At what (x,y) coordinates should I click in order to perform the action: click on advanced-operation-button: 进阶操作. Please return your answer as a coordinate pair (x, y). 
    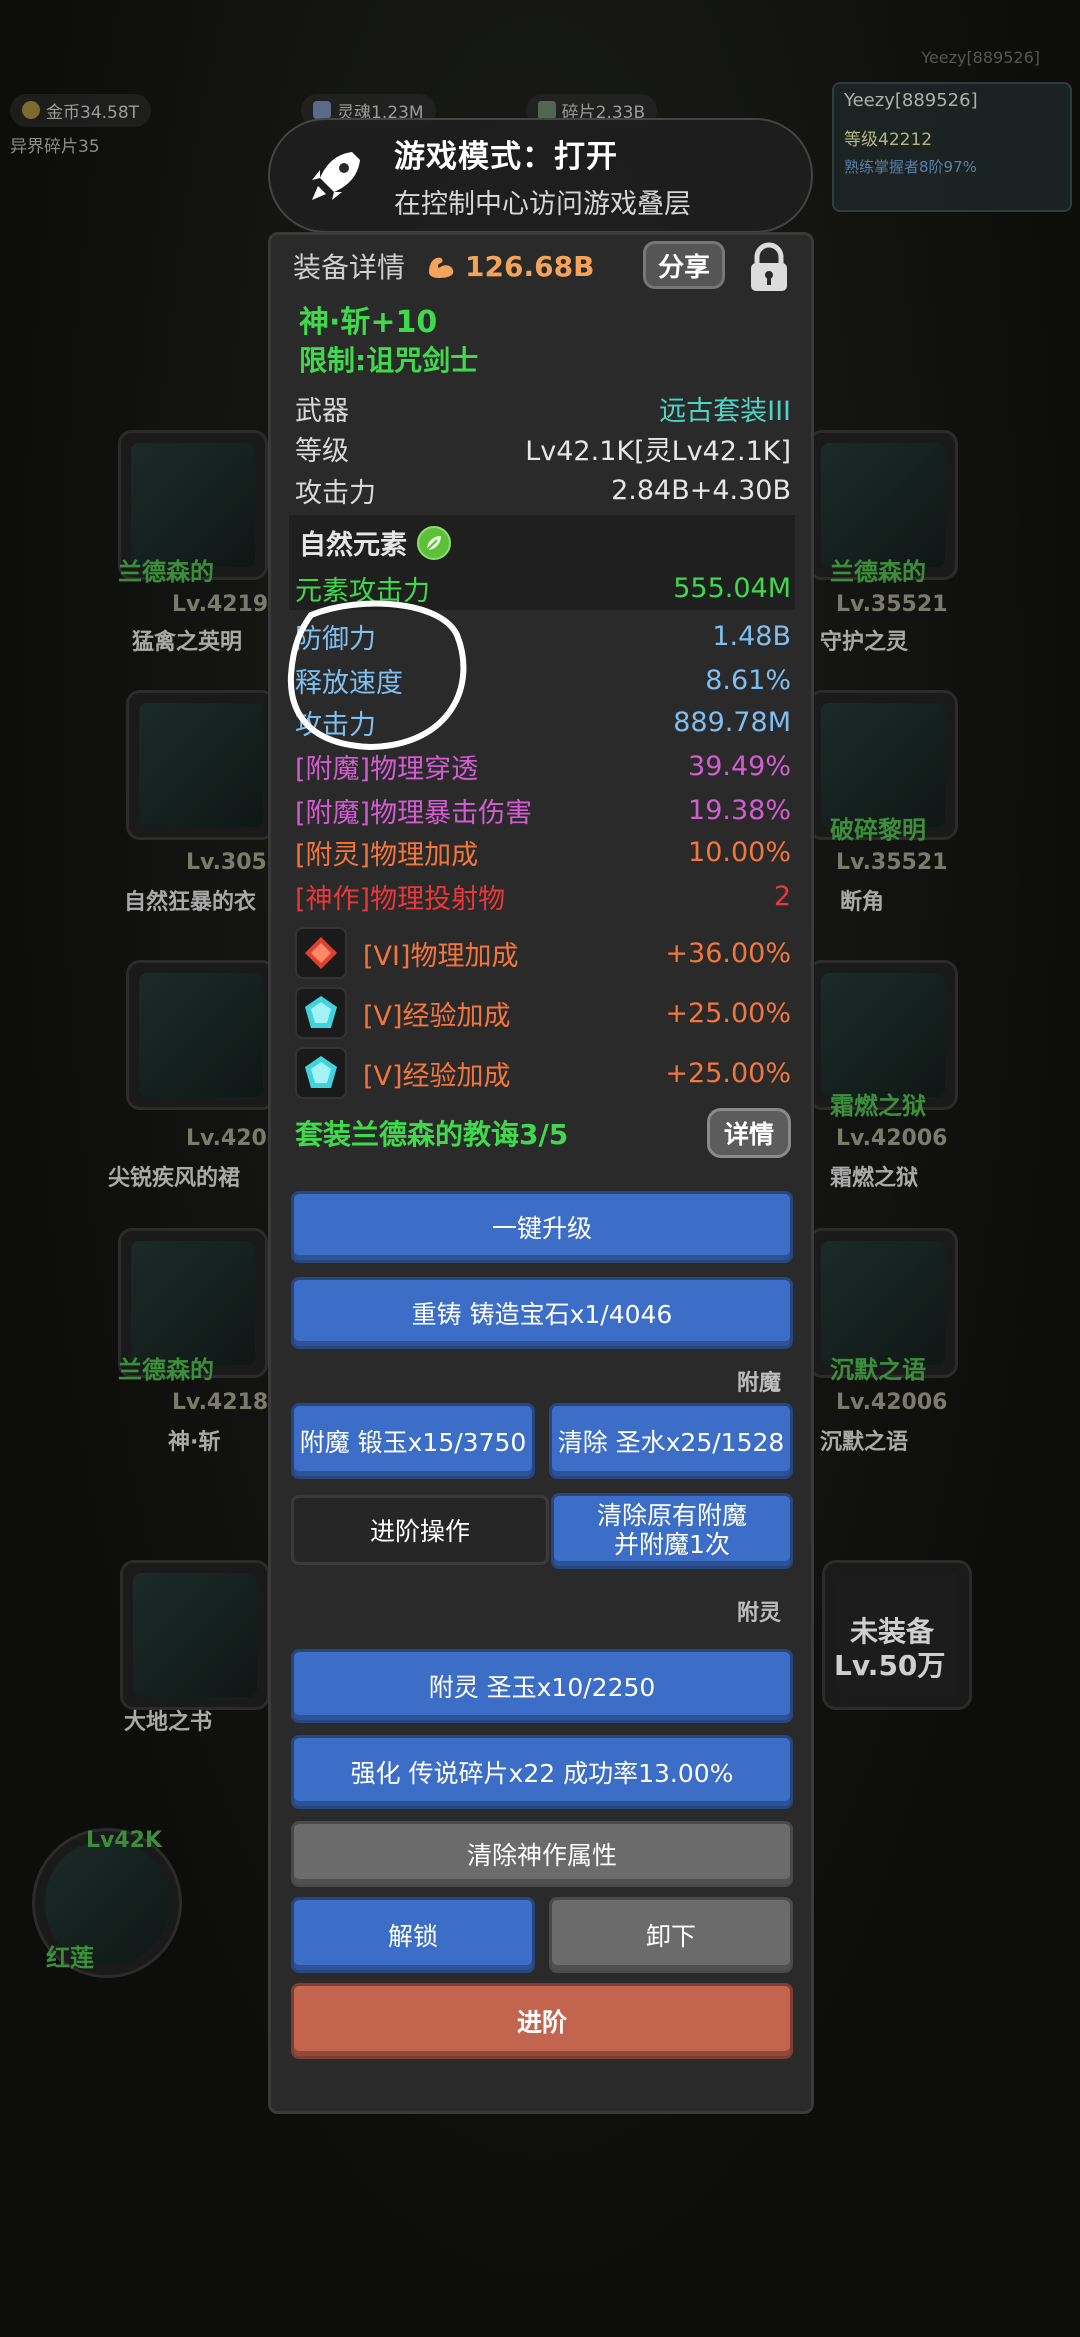
    Looking at the image, I should click on (420, 1530).